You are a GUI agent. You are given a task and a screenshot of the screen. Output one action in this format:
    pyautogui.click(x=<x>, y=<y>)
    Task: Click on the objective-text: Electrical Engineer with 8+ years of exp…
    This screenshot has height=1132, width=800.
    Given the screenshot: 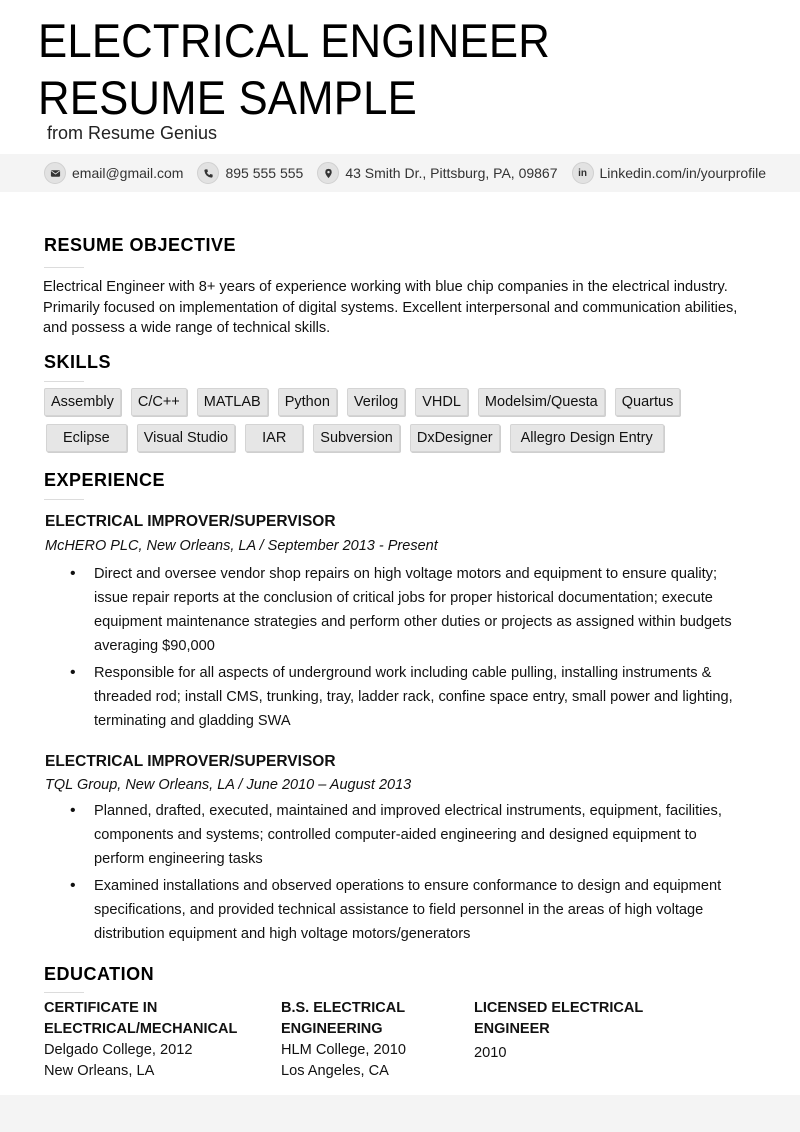 What is the action you would take?
    pyautogui.click(x=390, y=307)
    